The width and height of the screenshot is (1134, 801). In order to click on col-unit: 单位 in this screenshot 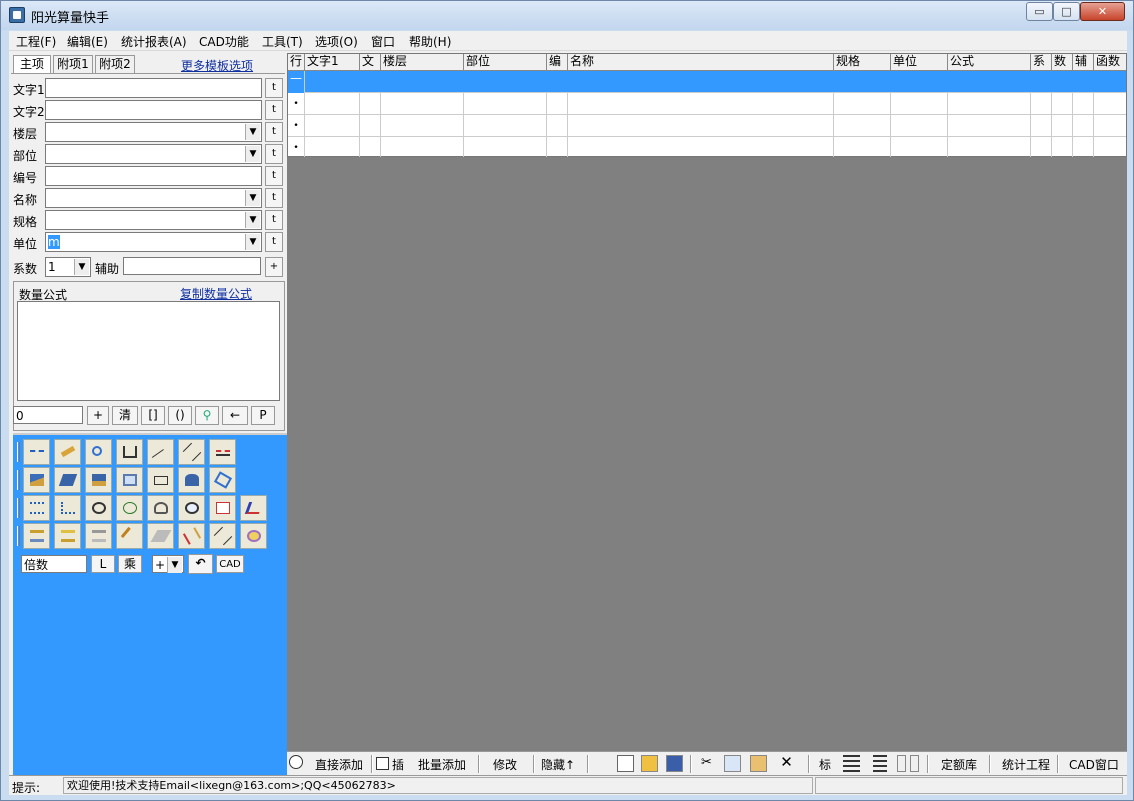, I will do `click(919, 62)`.